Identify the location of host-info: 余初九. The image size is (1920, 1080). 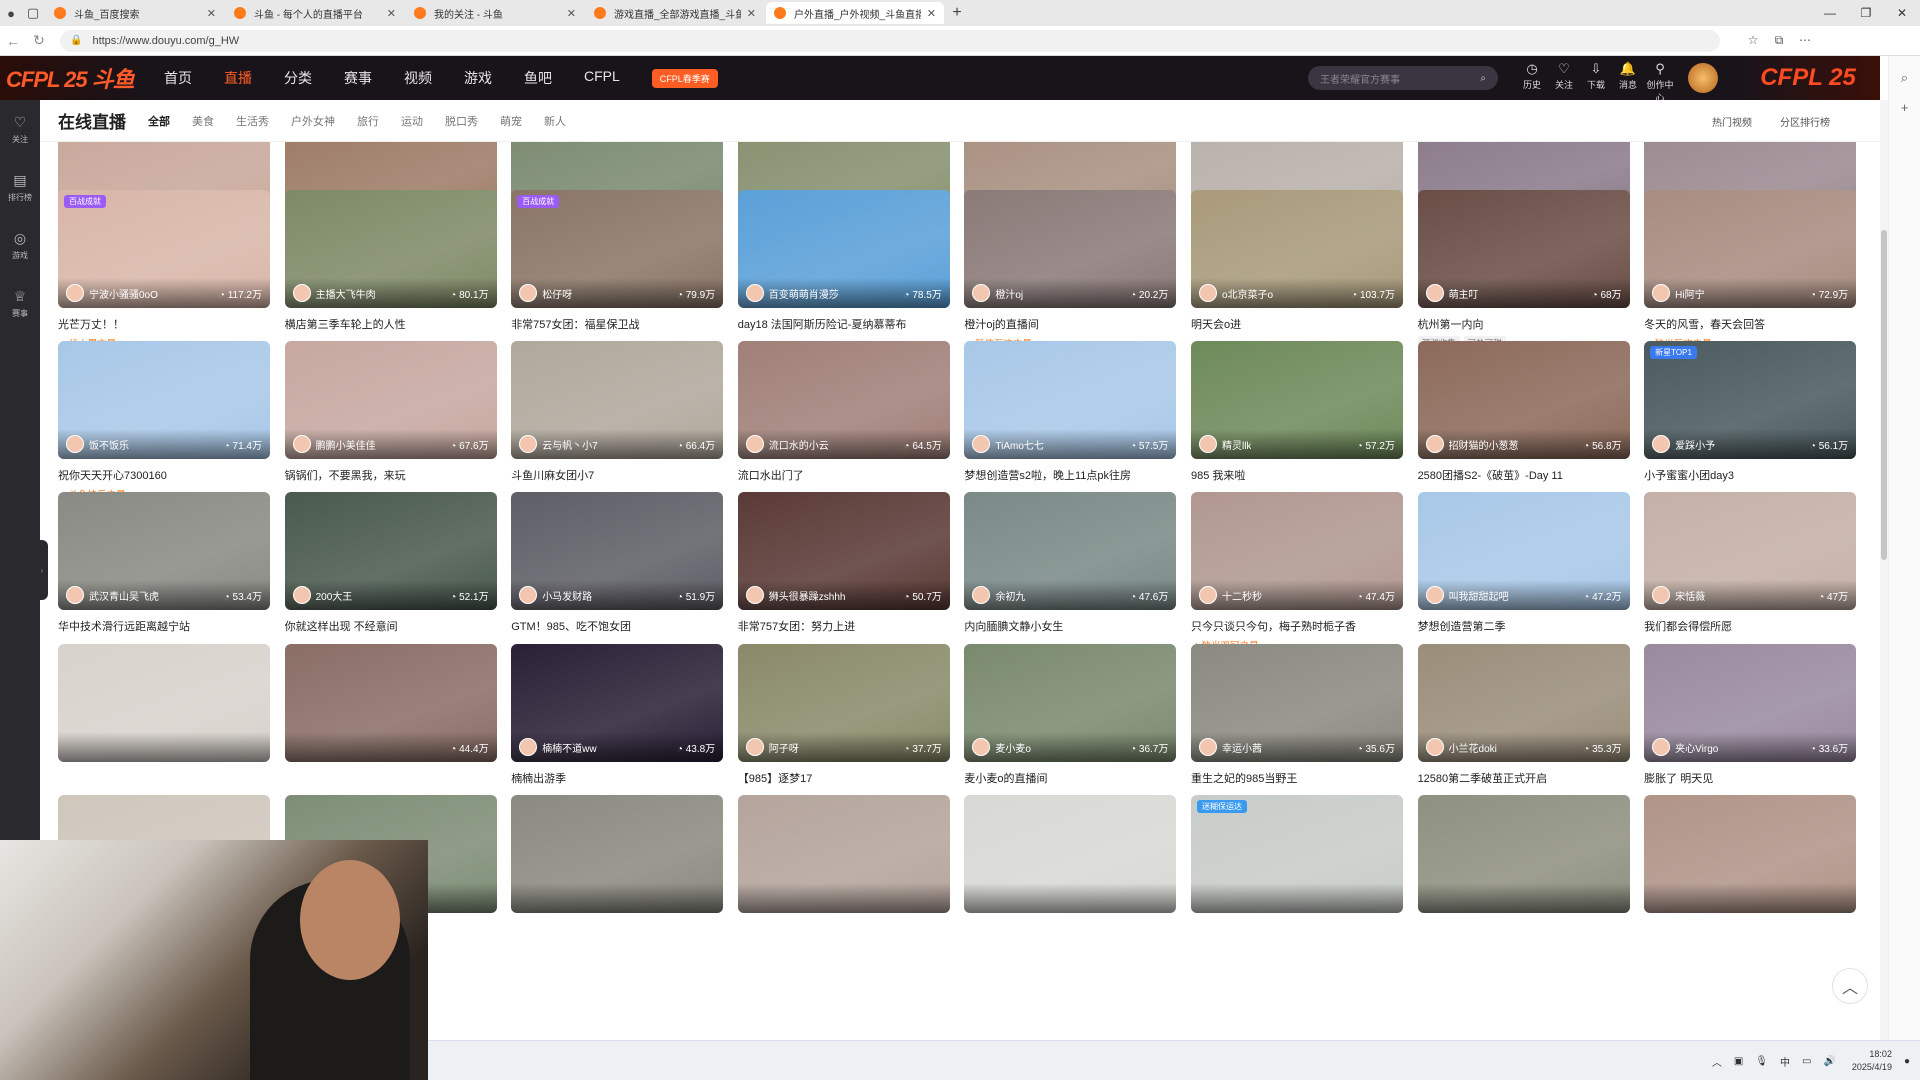
(998, 595).